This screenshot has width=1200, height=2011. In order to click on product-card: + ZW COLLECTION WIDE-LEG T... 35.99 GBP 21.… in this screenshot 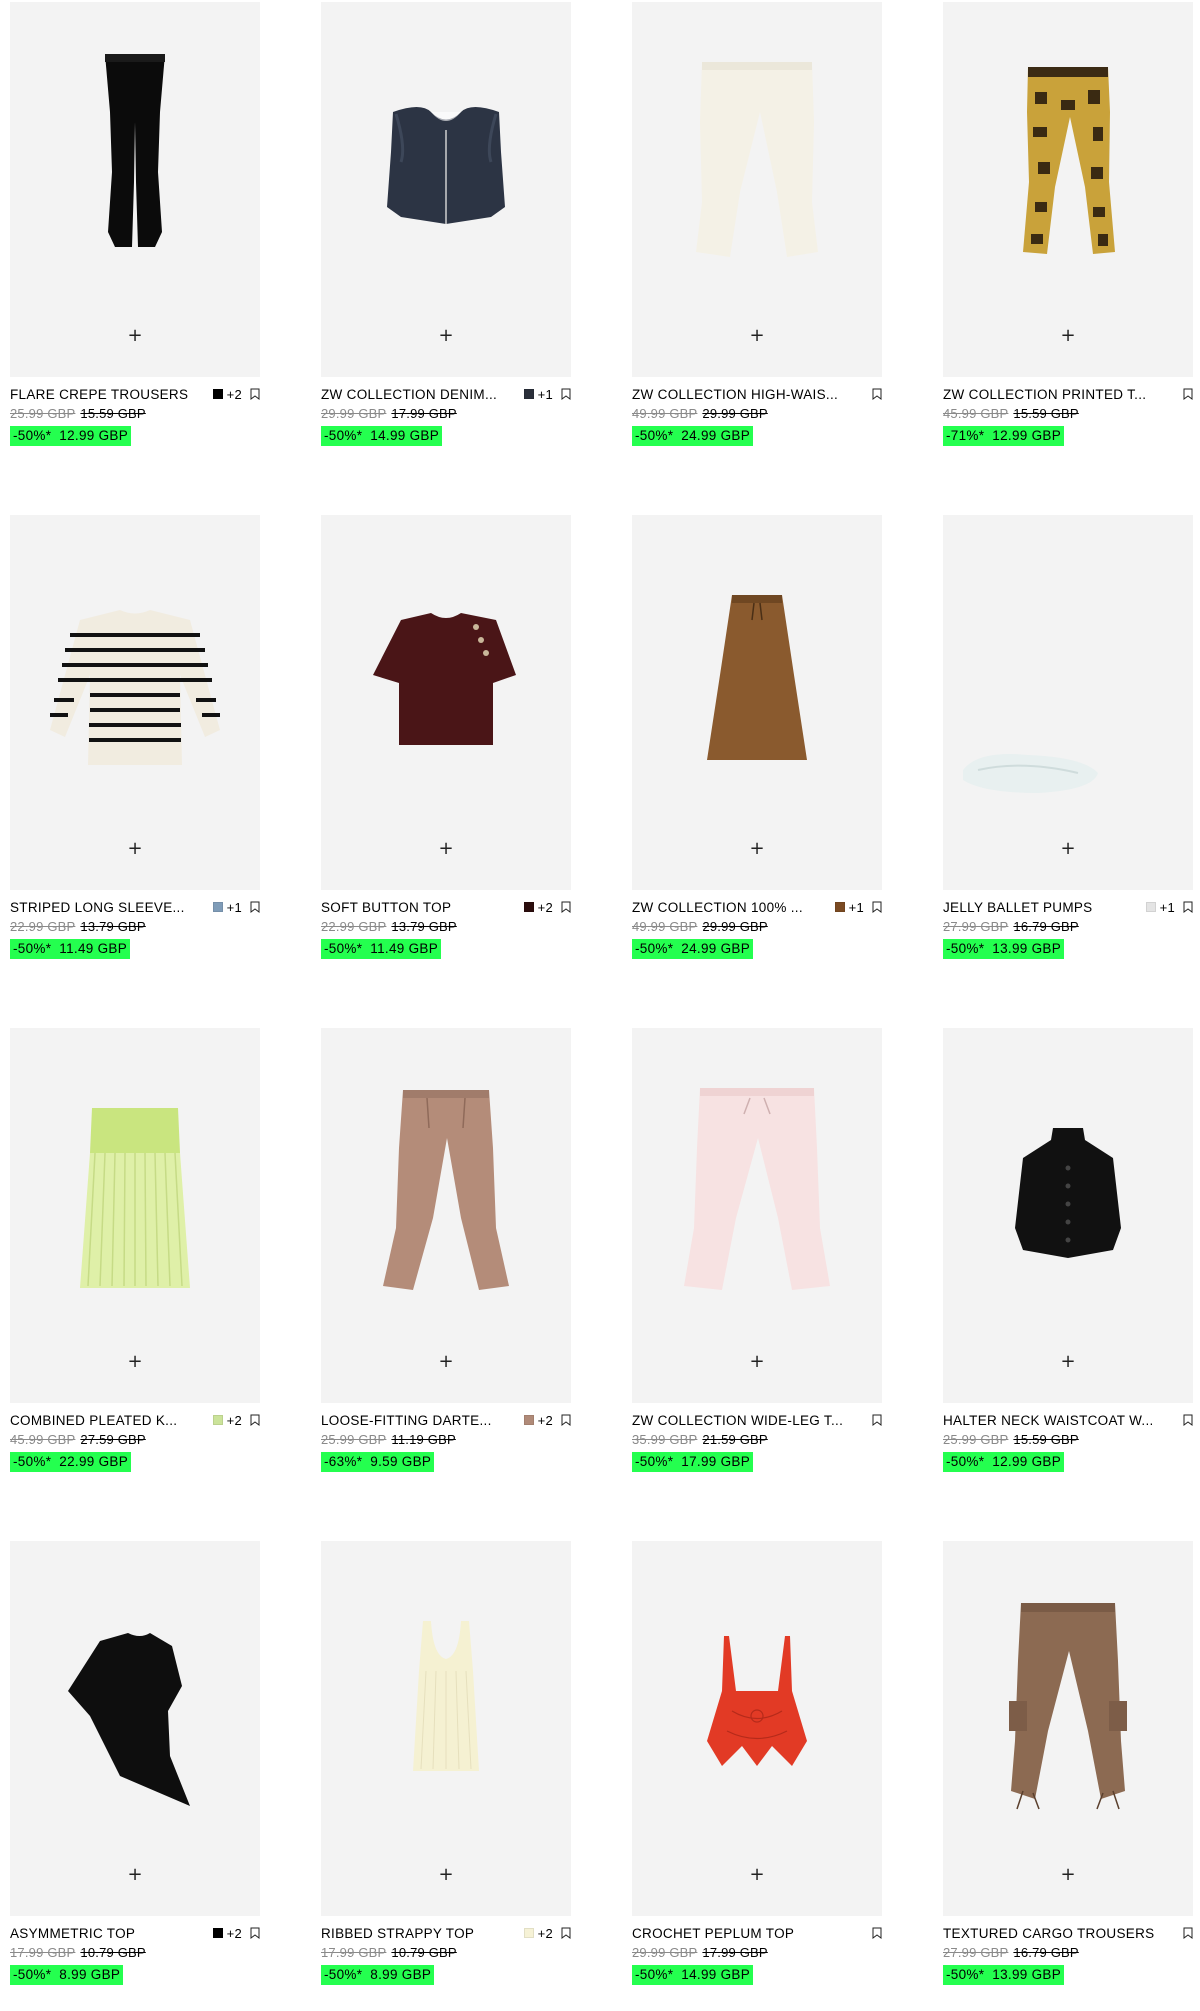, I will do `click(757, 1263)`.